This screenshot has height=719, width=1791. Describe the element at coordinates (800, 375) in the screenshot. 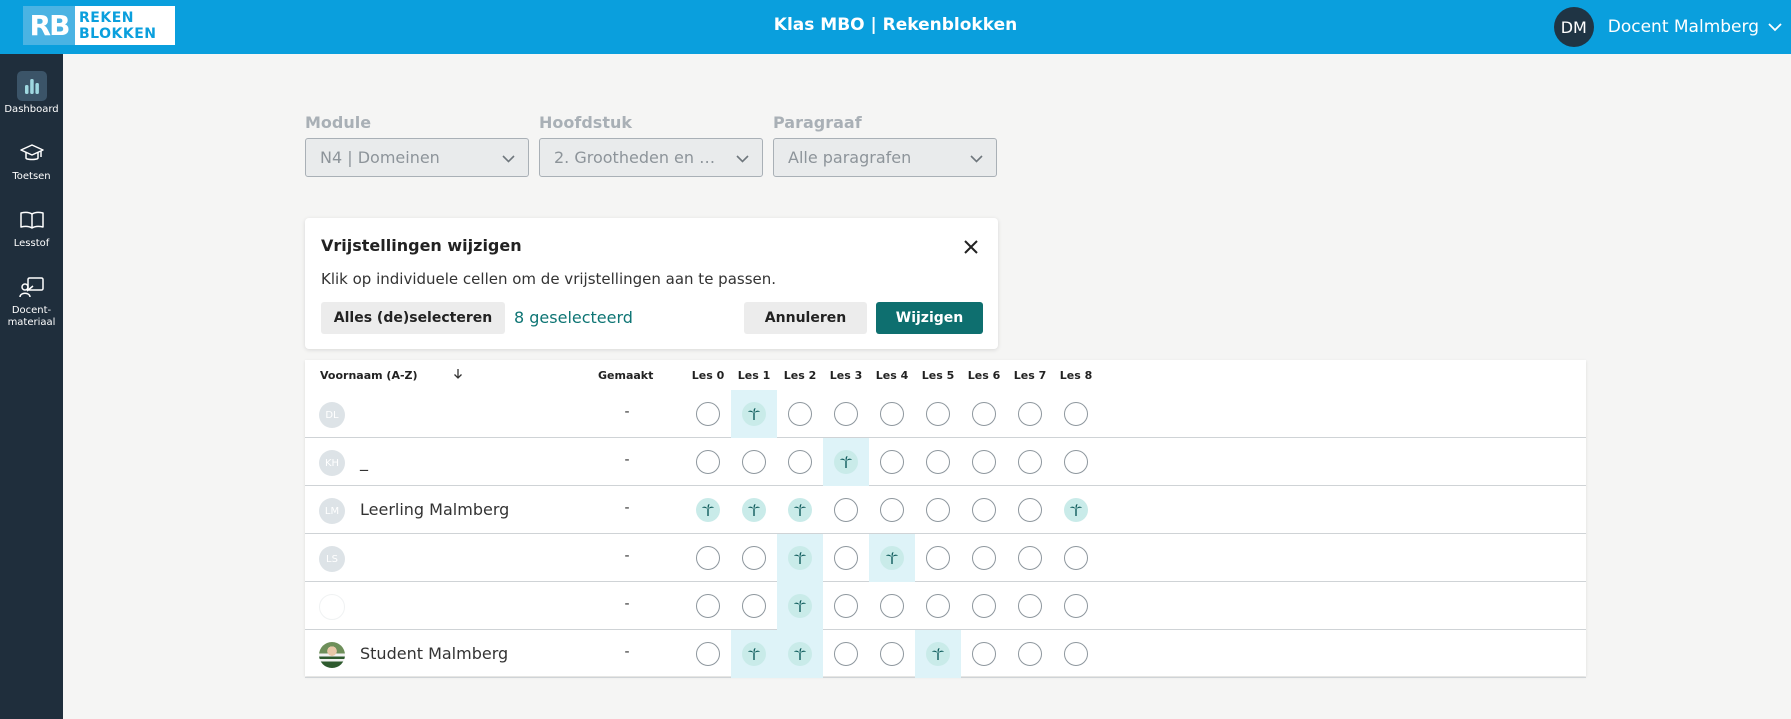

I see `lesson-column-header: Les 2` at that location.